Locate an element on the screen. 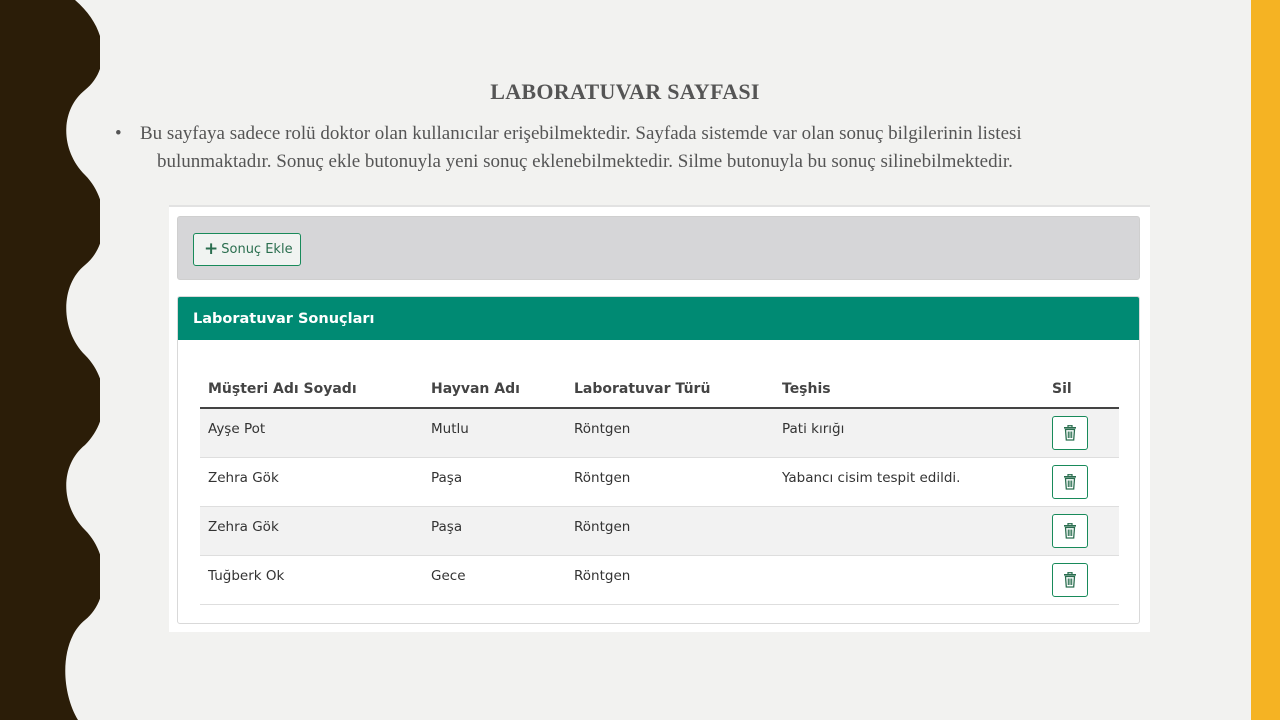  table-row: Zehra Gök Paşa Röntgen is located at coordinates (659, 531).